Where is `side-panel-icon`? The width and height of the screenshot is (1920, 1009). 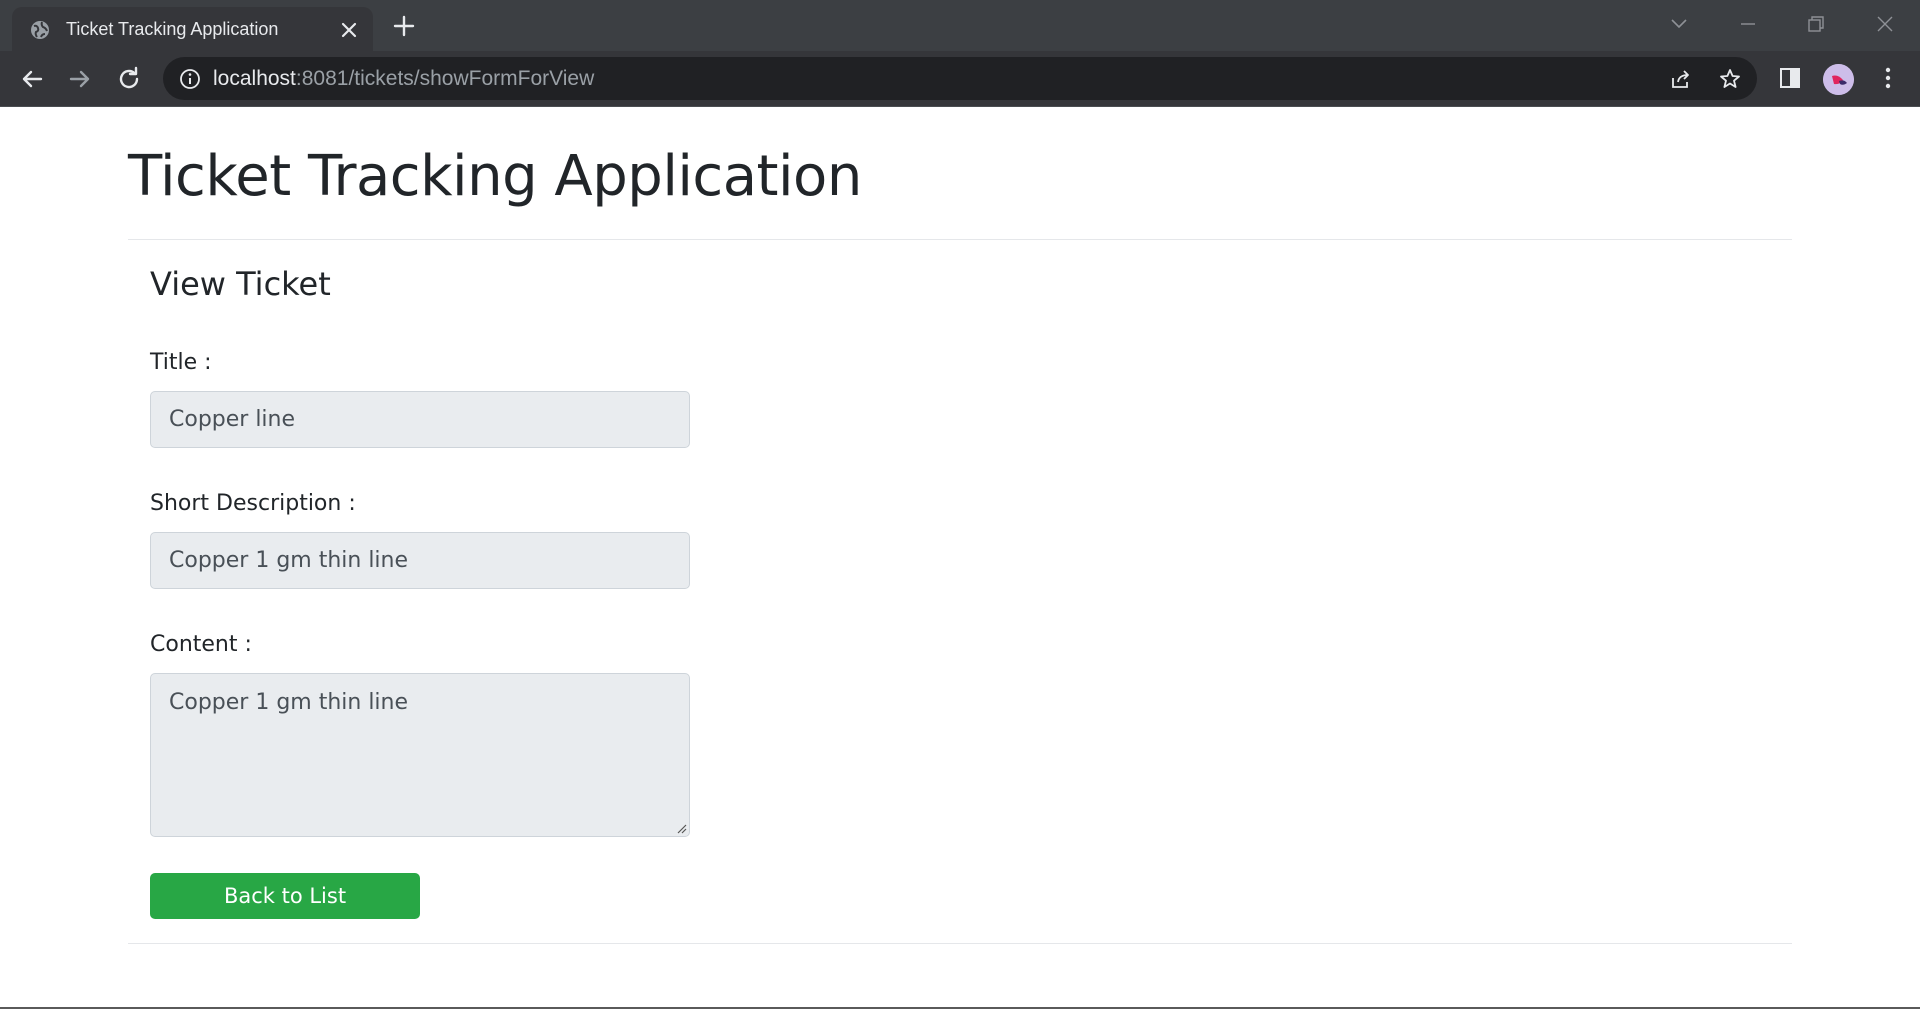
side-panel-icon is located at coordinates (1790, 78).